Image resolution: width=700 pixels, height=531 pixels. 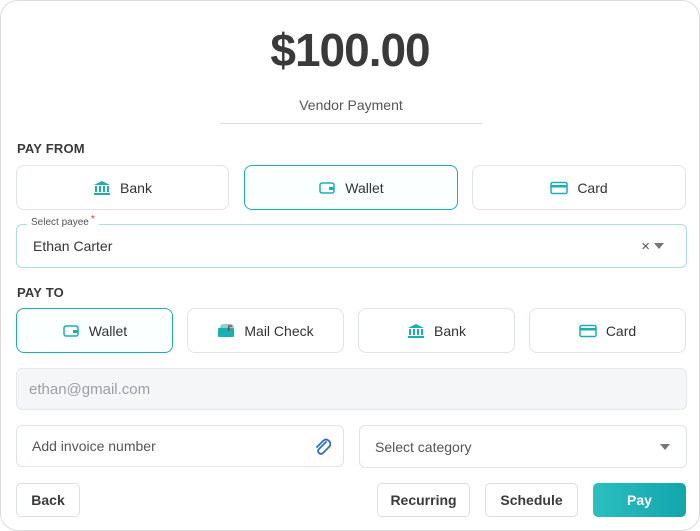 What do you see at coordinates (162, 446) in the screenshot?
I see `invoice-input` at bounding box center [162, 446].